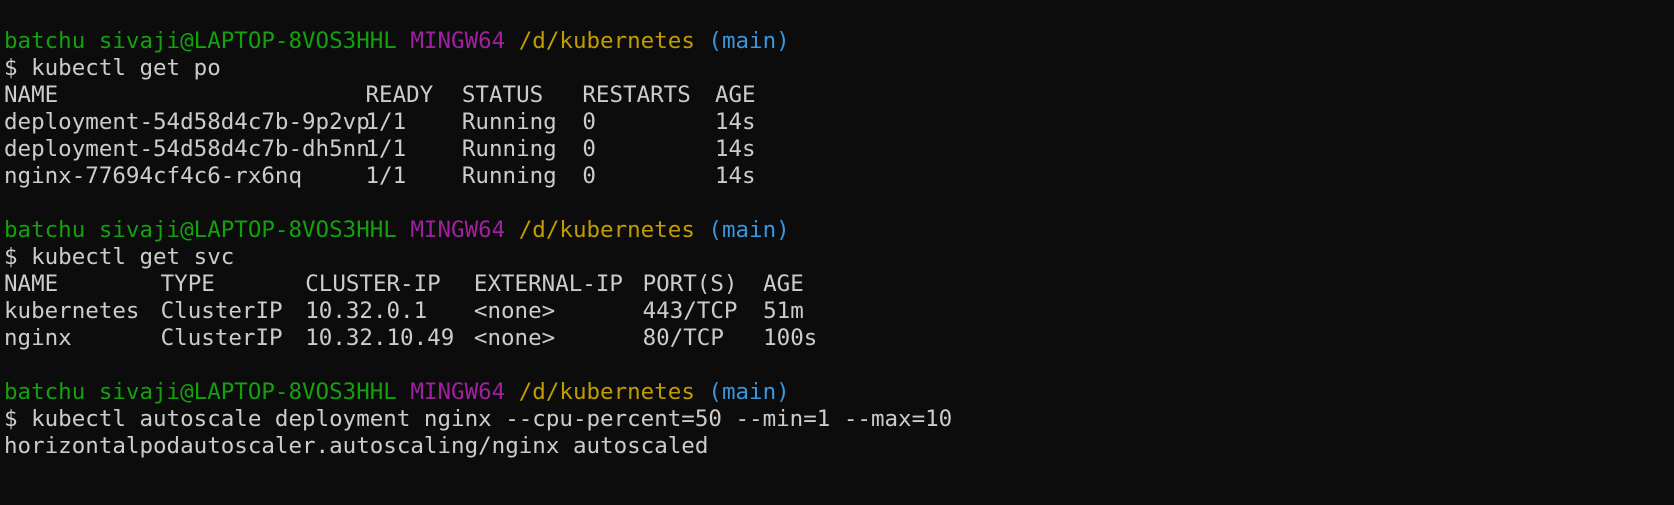  I want to click on table-row: nginx-77694cf4c6-rx6nq 1/1 Running 0 14s, so click(839, 176).